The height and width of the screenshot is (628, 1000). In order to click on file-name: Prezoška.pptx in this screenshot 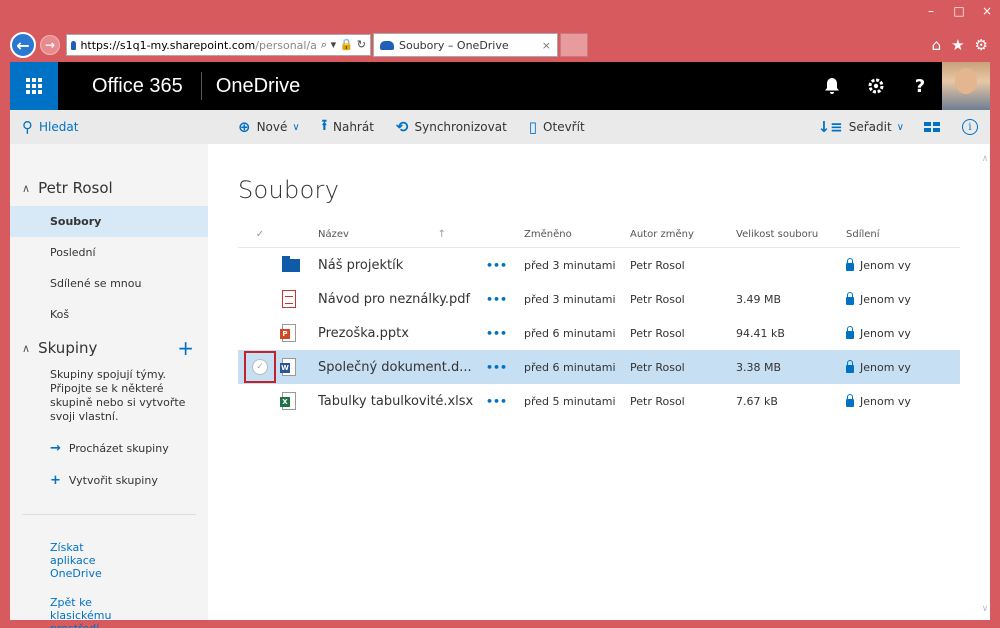, I will do `click(402, 333)`.